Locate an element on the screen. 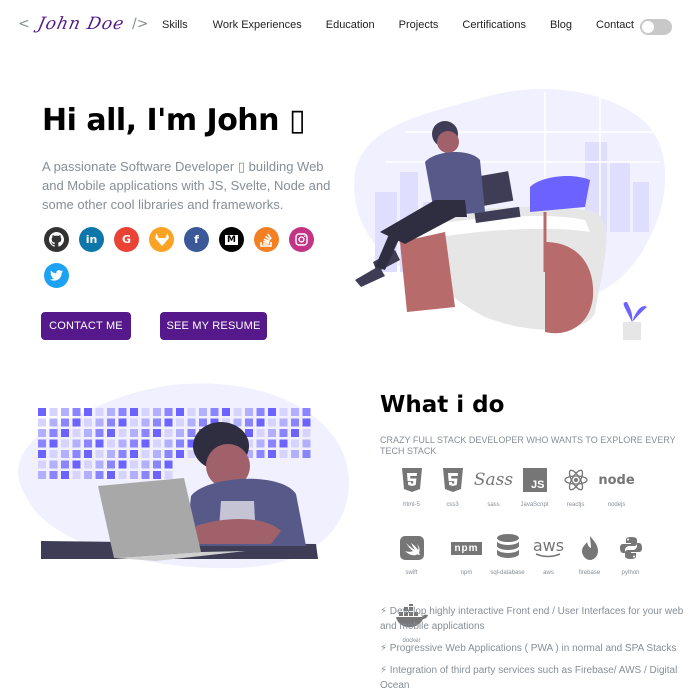  nav-projects: Projects is located at coordinates (419, 25).